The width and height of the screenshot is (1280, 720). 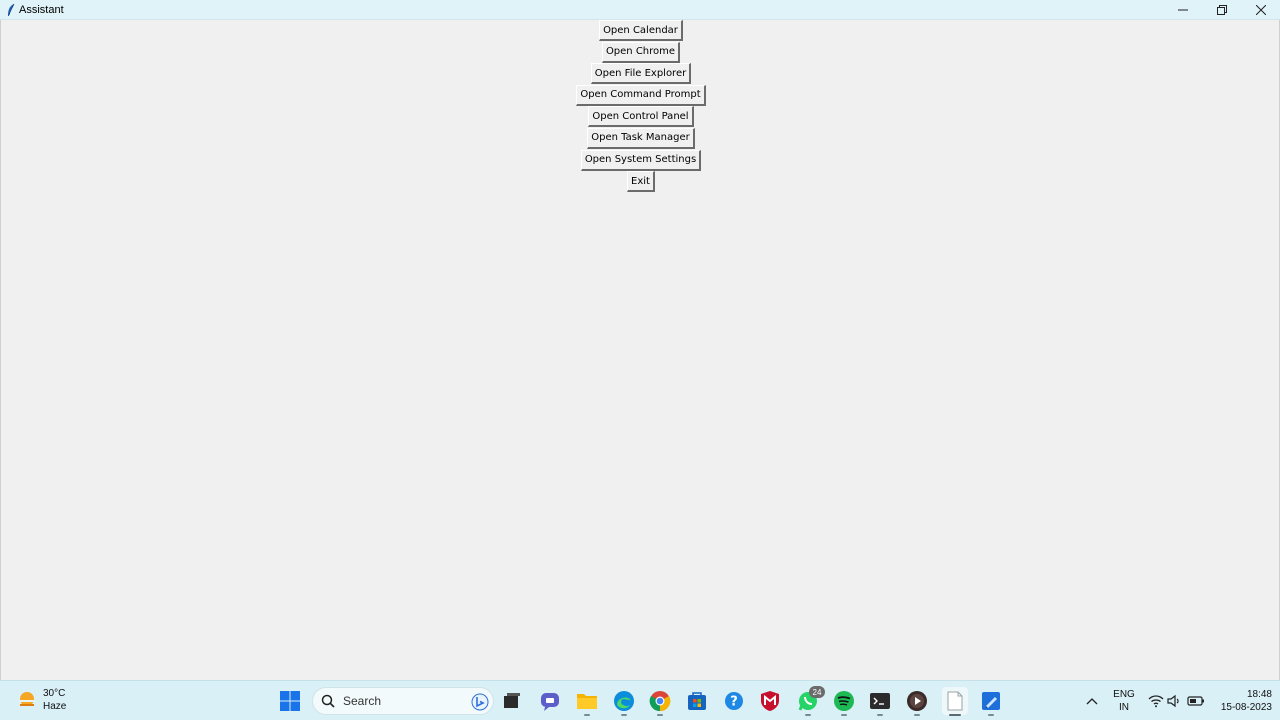 I want to click on media-player-icon, so click(x=917, y=701).